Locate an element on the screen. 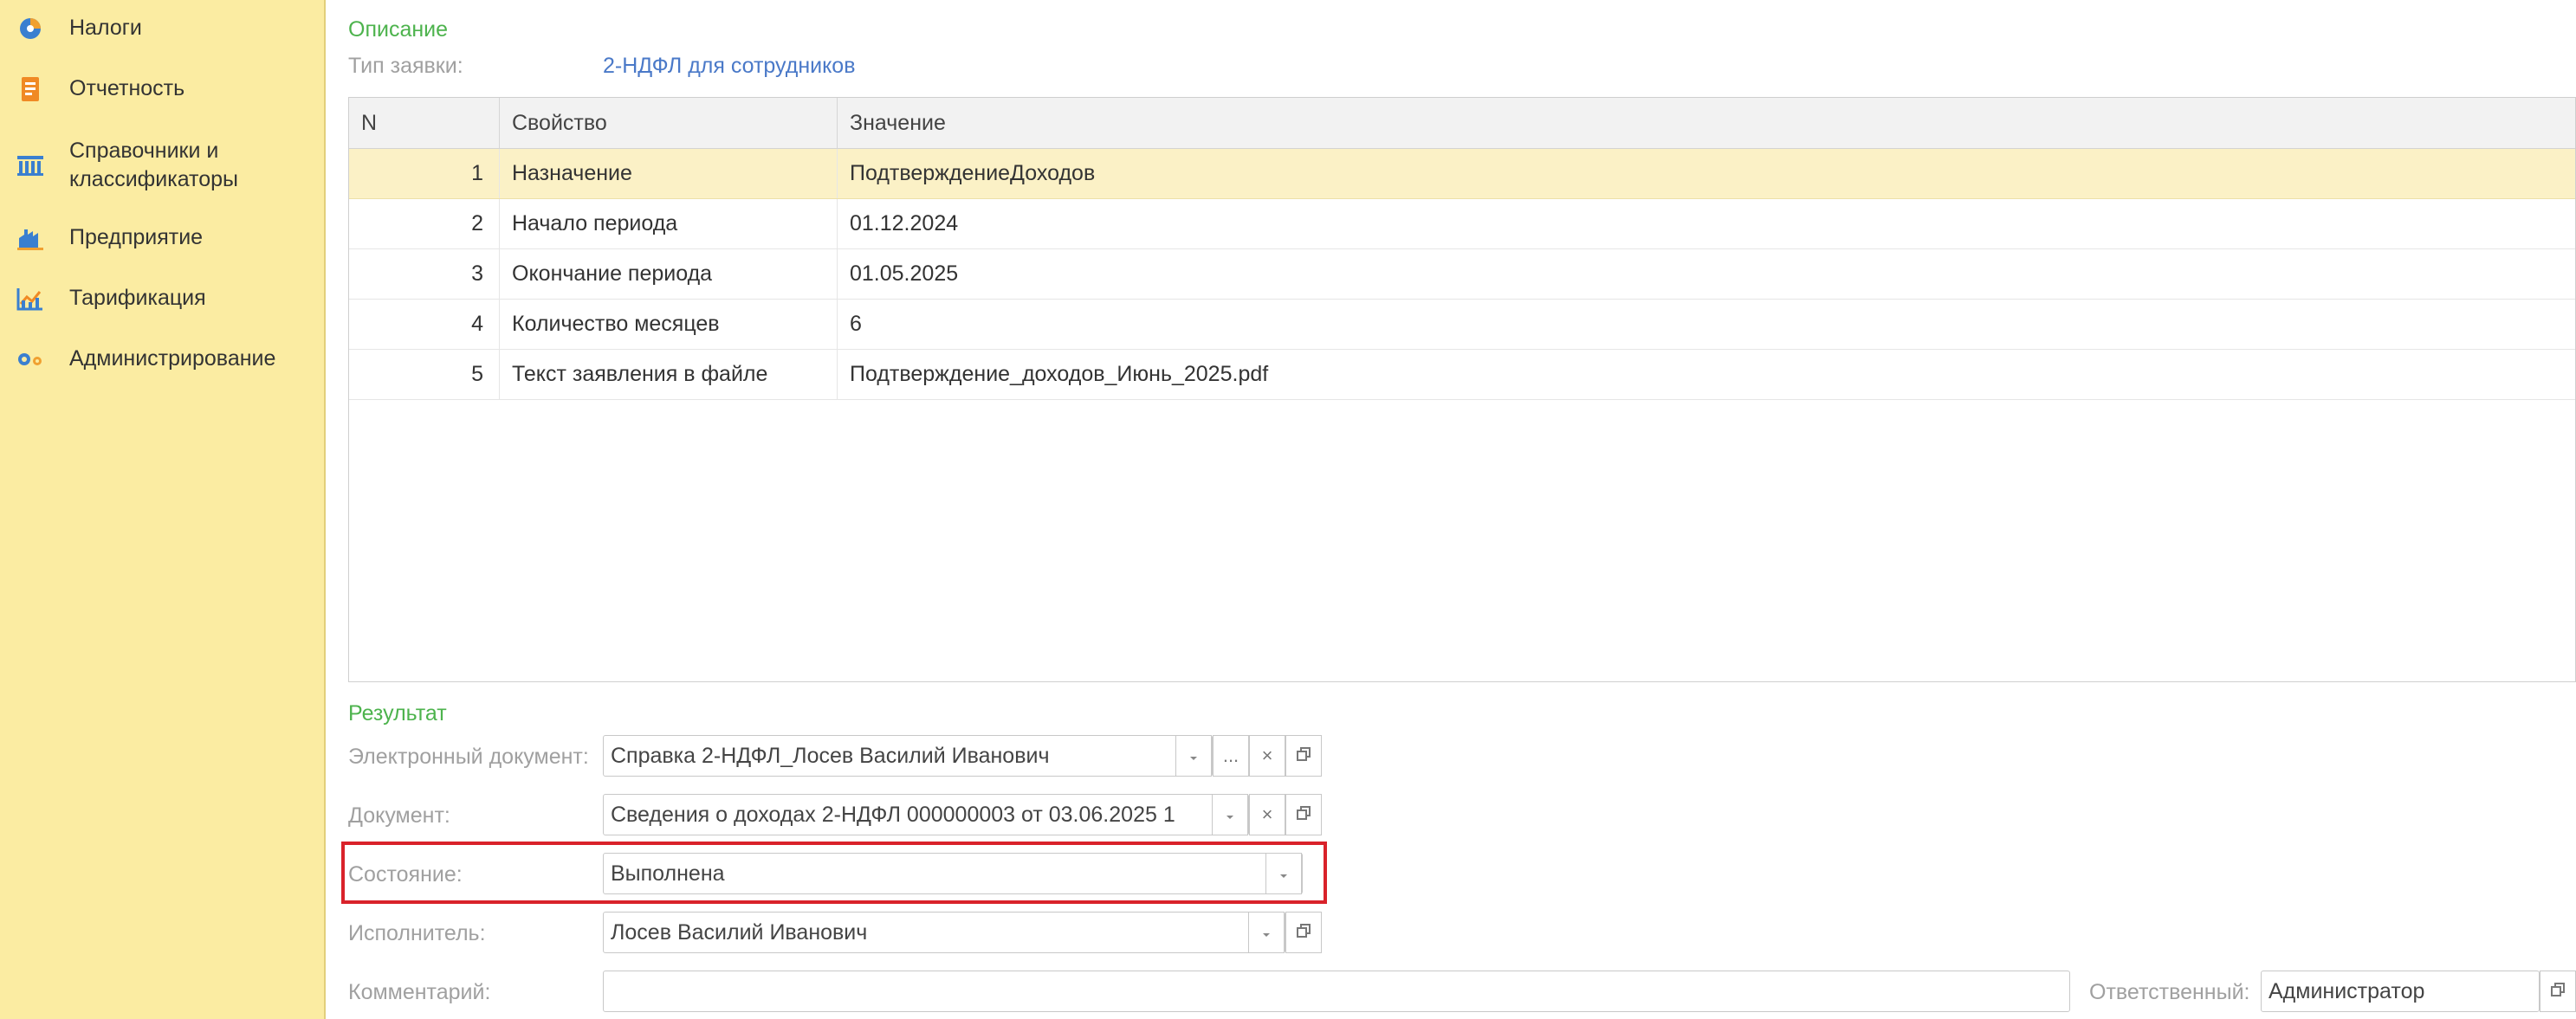  sidebar-item-label: Налоги is located at coordinates (105, 28).